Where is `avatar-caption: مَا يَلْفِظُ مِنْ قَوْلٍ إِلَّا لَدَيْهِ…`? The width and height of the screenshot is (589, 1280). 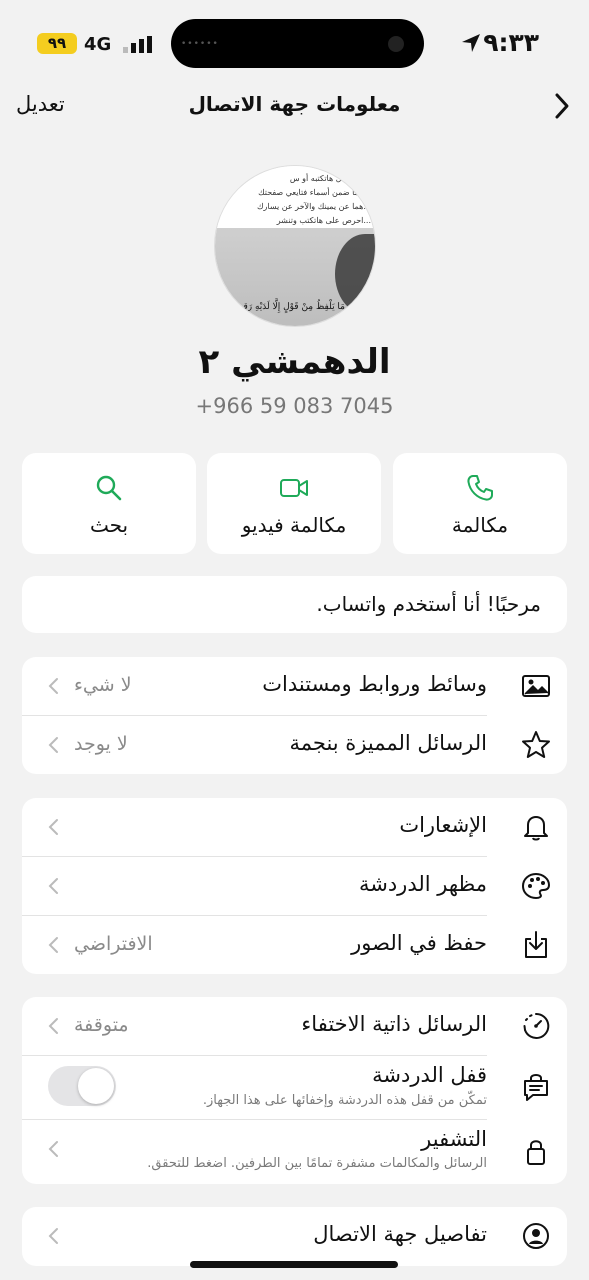 avatar-caption: مَا يَلْفِظُ مِنْ قَوْلٍ إِلَّا لَدَيْهِ… is located at coordinates (288, 307).